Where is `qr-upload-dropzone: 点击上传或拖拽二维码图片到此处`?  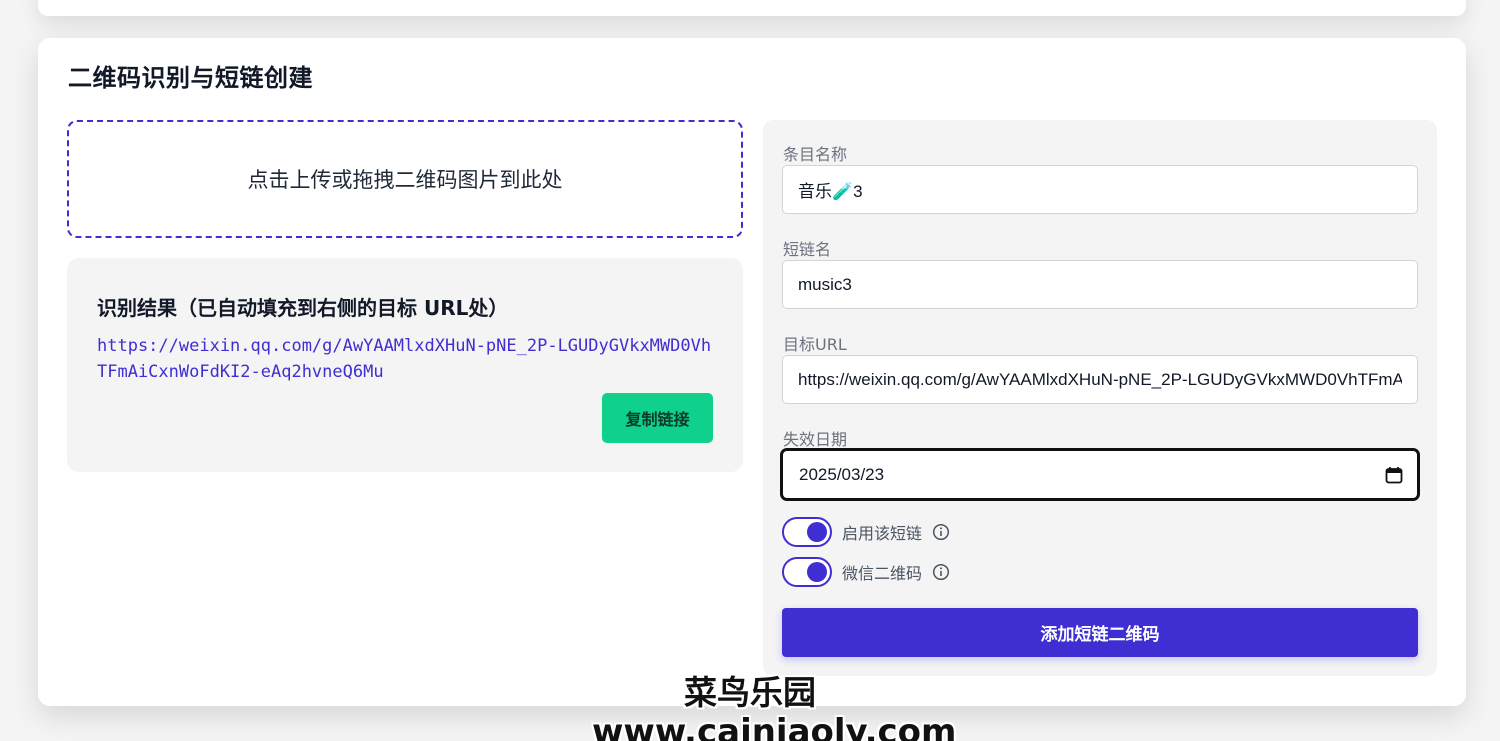 qr-upload-dropzone: 点击上传或拖拽二维码图片到此处 is located at coordinates (405, 179).